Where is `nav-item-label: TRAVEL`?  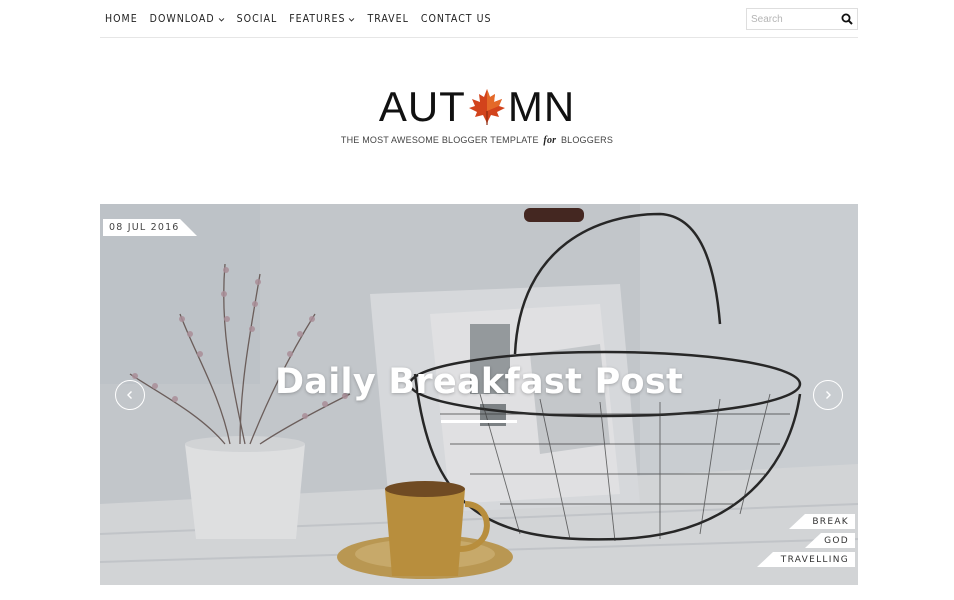 nav-item-label: TRAVEL is located at coordinates (388, 19).